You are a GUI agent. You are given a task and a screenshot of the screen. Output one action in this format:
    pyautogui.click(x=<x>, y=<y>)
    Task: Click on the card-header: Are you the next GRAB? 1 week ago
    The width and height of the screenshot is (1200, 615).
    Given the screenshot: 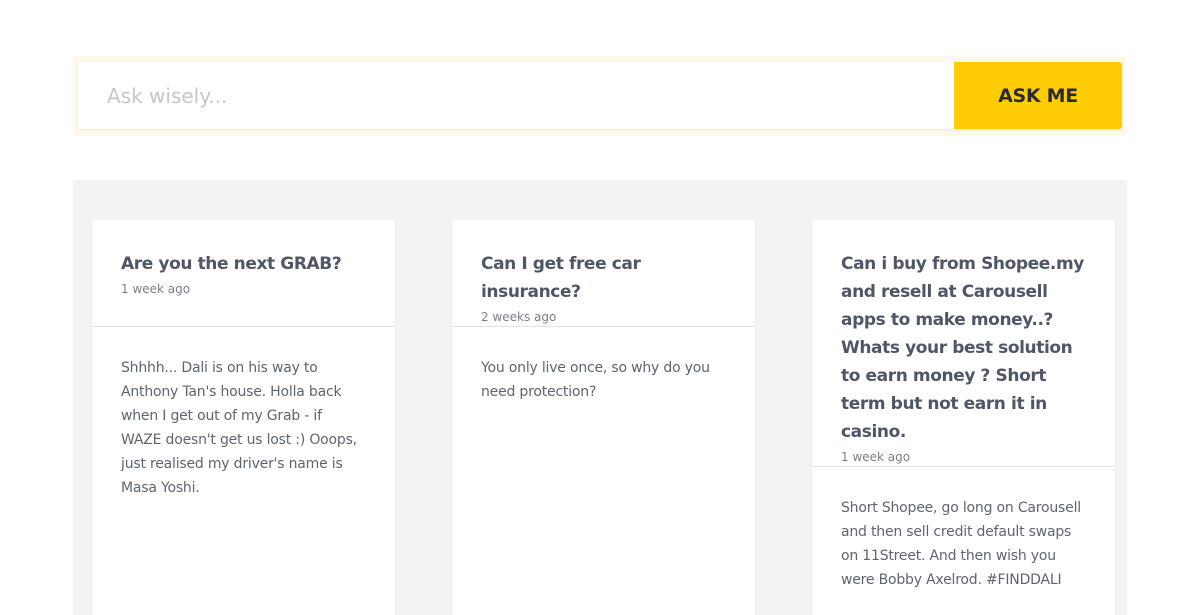 What is the action you would take?
    pyautogui.click(x=243, y=273)
    